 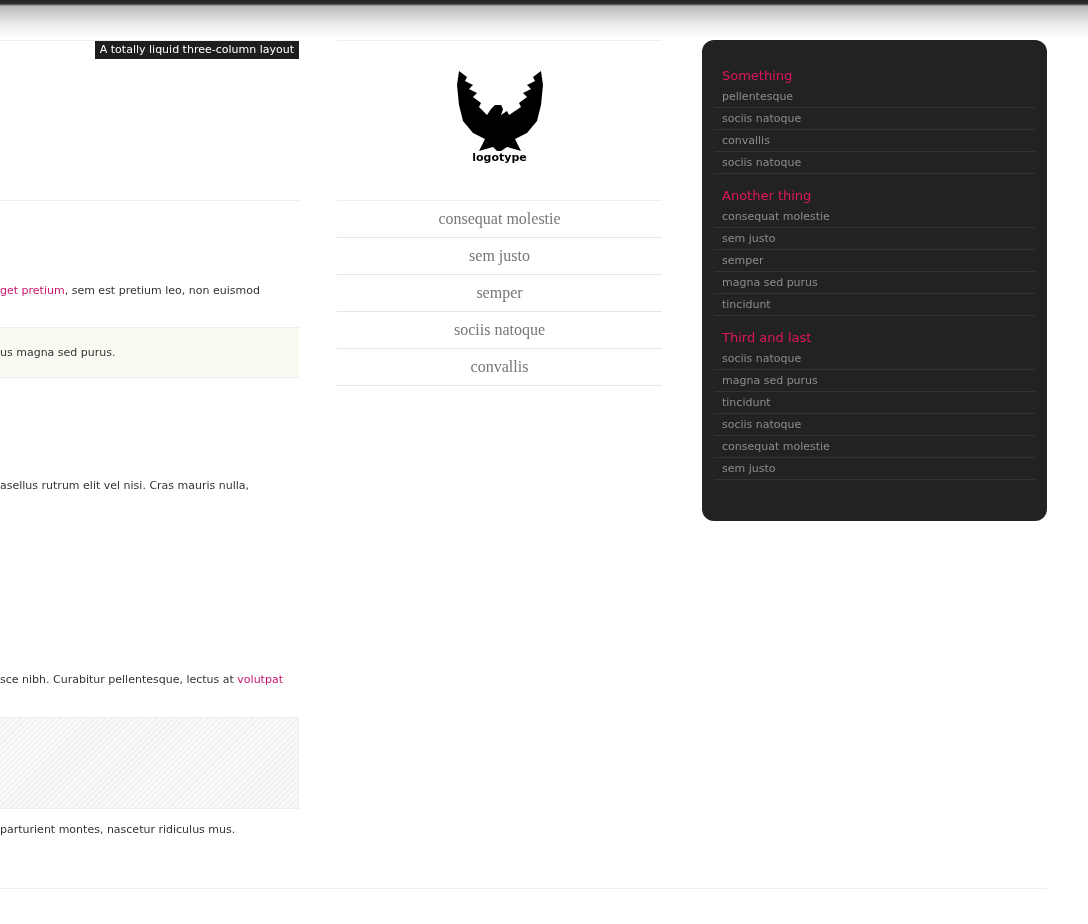 What do you see at coordinates (874, 261) in the screenshot?
I see `sidebar-link: semper` at bounding box center [874, 261].